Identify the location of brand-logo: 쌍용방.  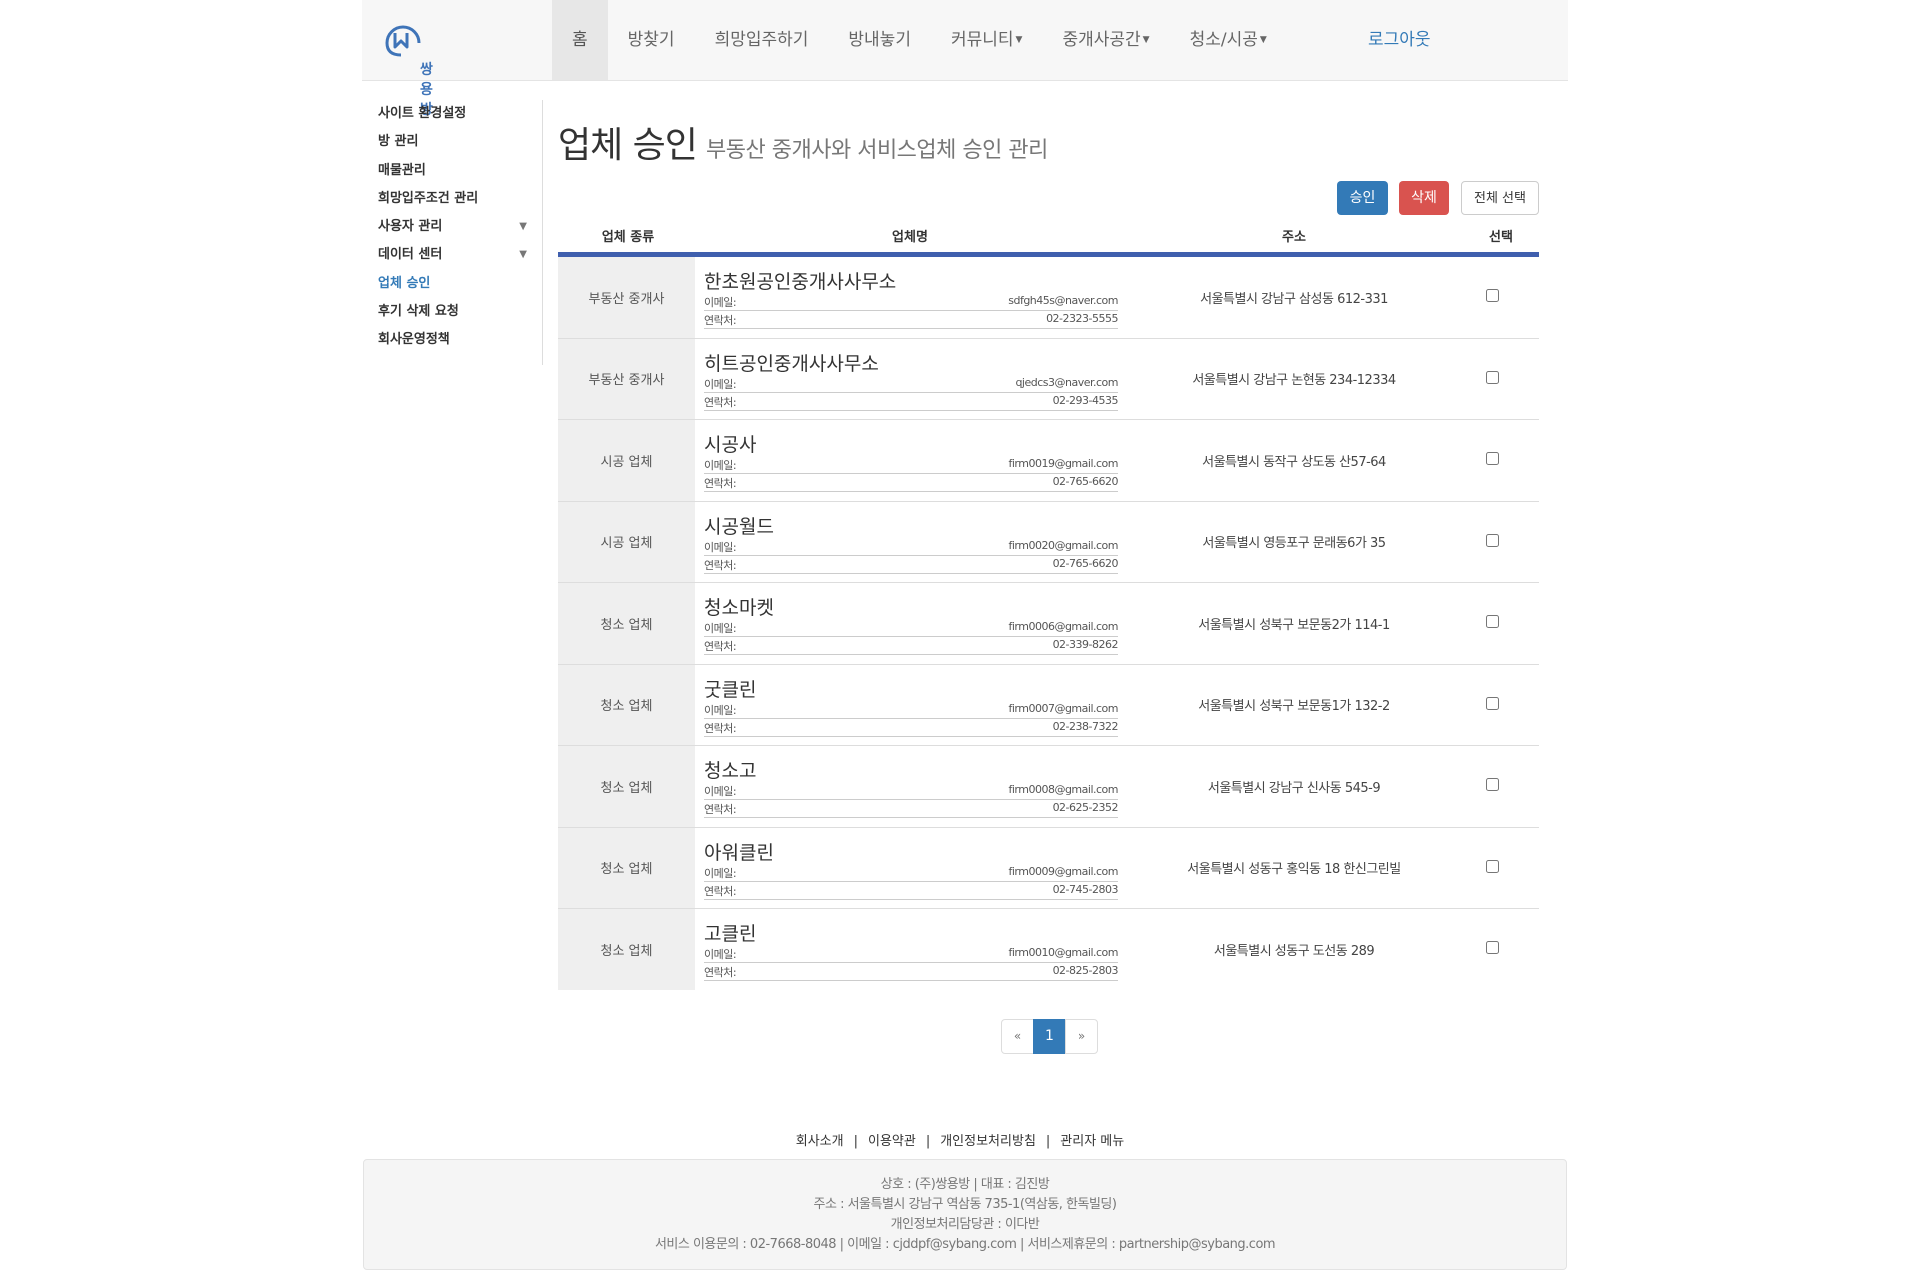
(407, 65).